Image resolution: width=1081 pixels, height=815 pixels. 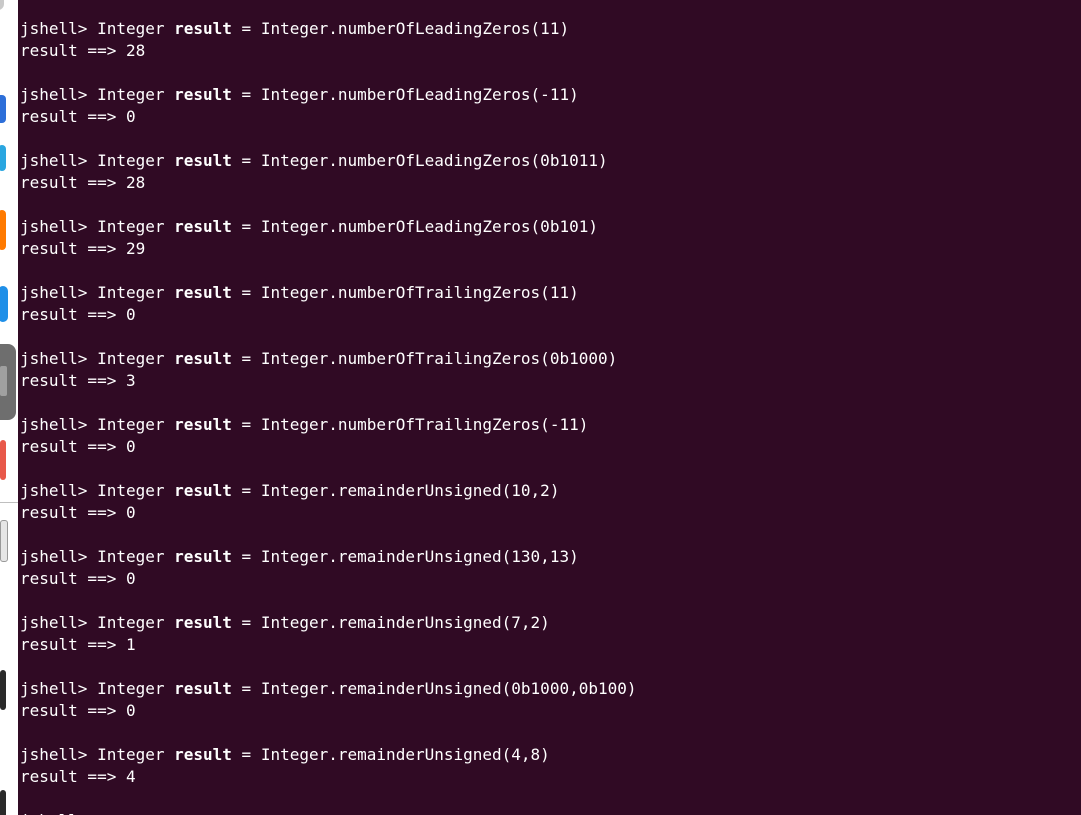 I want to click on result-value: 29, so click(x=135, y=248).